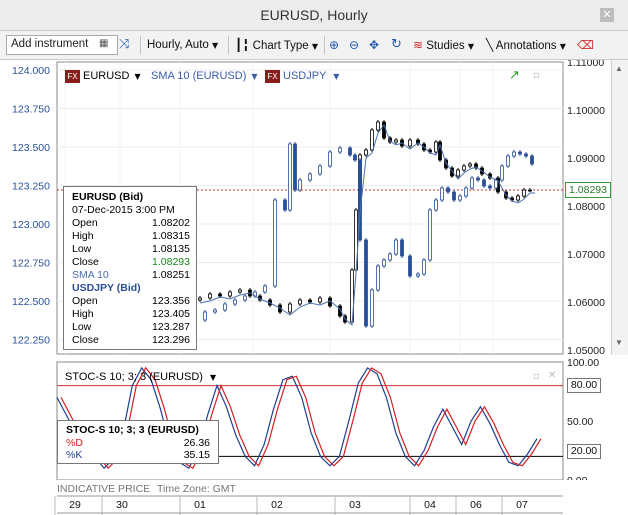  I want to click on stoch-tooltip-title: STOC-S 10; 3; 3 (EURUSD), so click(132, 430).